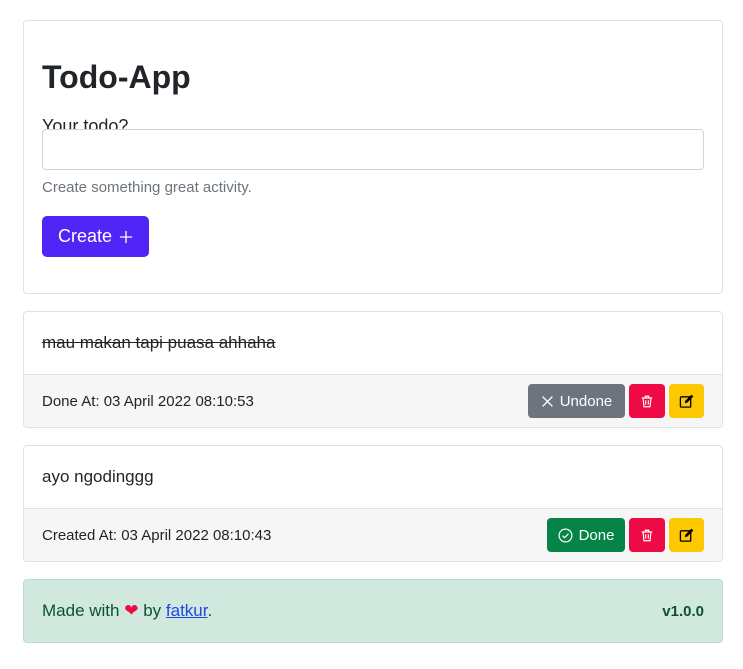  What do you see at coordinates (98, 476) in the screenshot?
I see `todo-text: ayo ngodinggg` at bounding box center [98, 476].